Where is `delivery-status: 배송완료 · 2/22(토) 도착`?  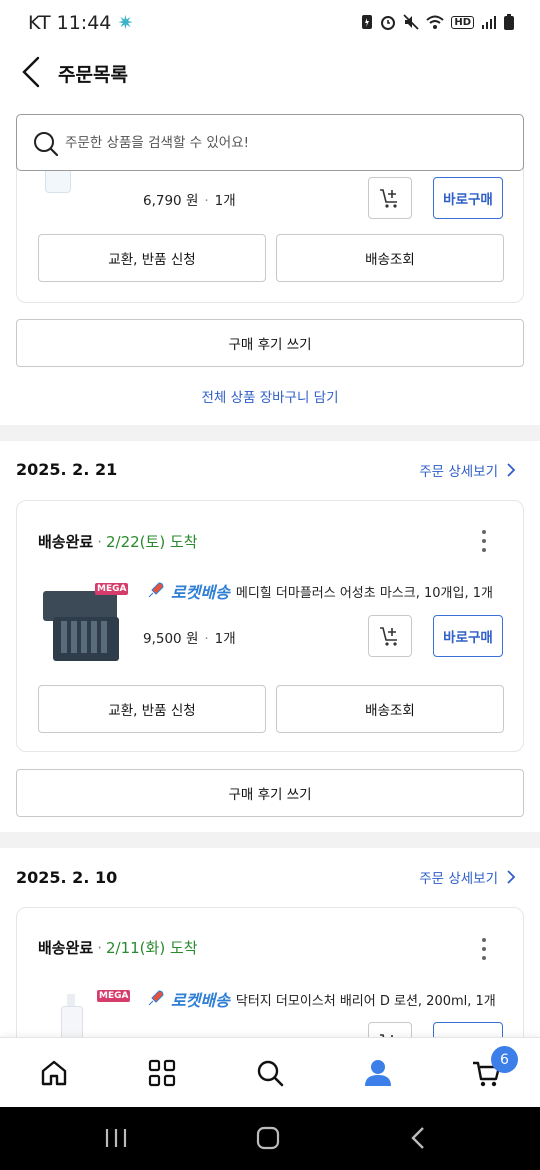
delivery-status: 배송완료 · 2/22(토) 도착 is located at coordinates (118, 542).